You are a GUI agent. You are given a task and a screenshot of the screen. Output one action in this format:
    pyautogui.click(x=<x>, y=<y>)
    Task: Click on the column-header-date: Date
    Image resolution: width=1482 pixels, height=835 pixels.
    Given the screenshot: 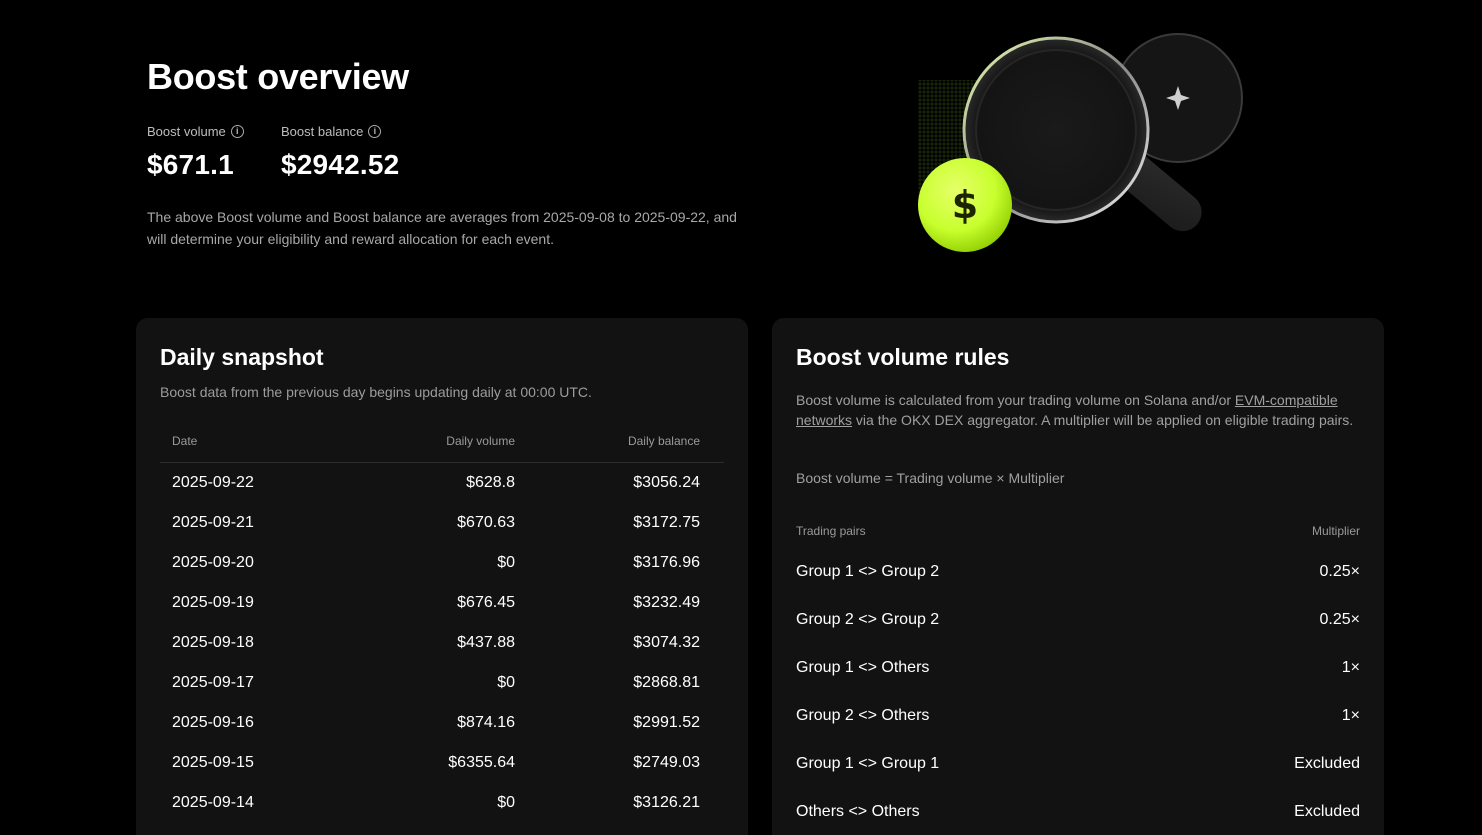 What is the action you would take?
    pyautogui.click(x=185, y=441)
    